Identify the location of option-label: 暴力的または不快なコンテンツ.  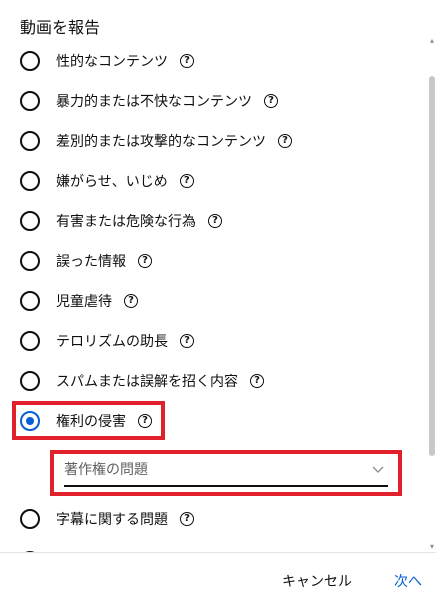
(154, 102).